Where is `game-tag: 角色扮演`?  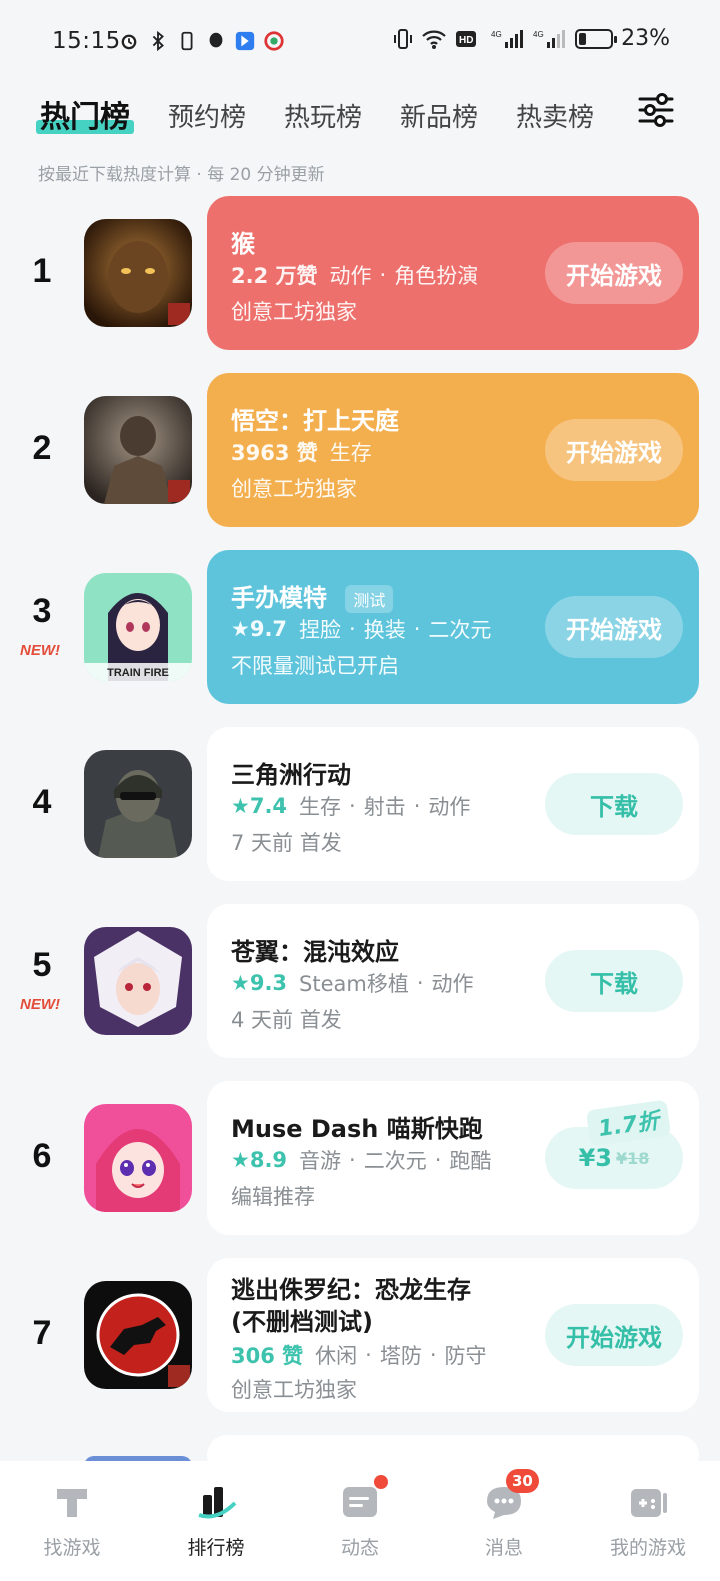 game-tag: 角色扮演 is located at coordinates (436, 276).